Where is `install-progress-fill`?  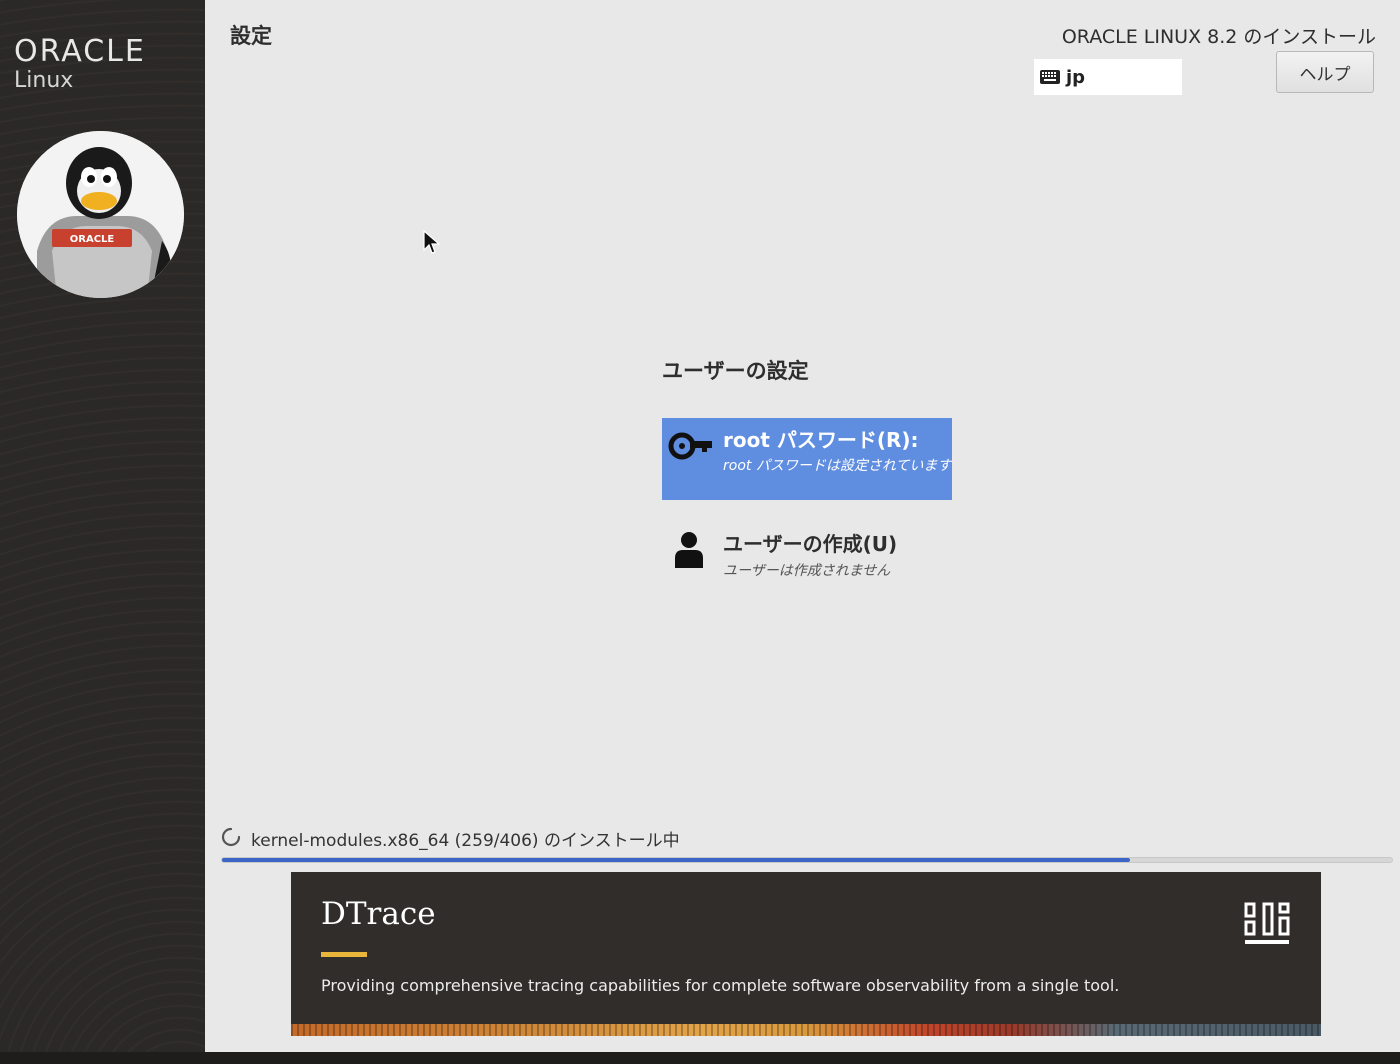
install-progress-fill is located at coordinates (676, 860).